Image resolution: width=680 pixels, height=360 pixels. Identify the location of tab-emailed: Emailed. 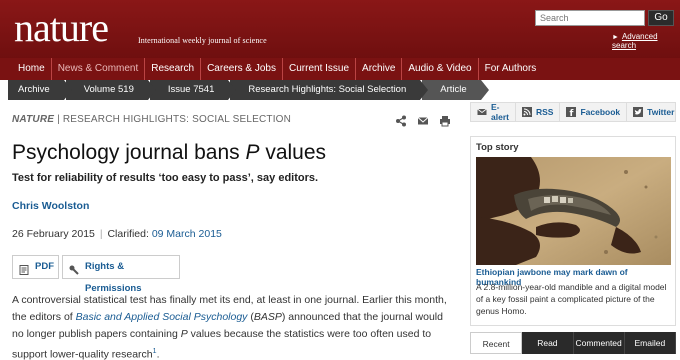
(650, 343).